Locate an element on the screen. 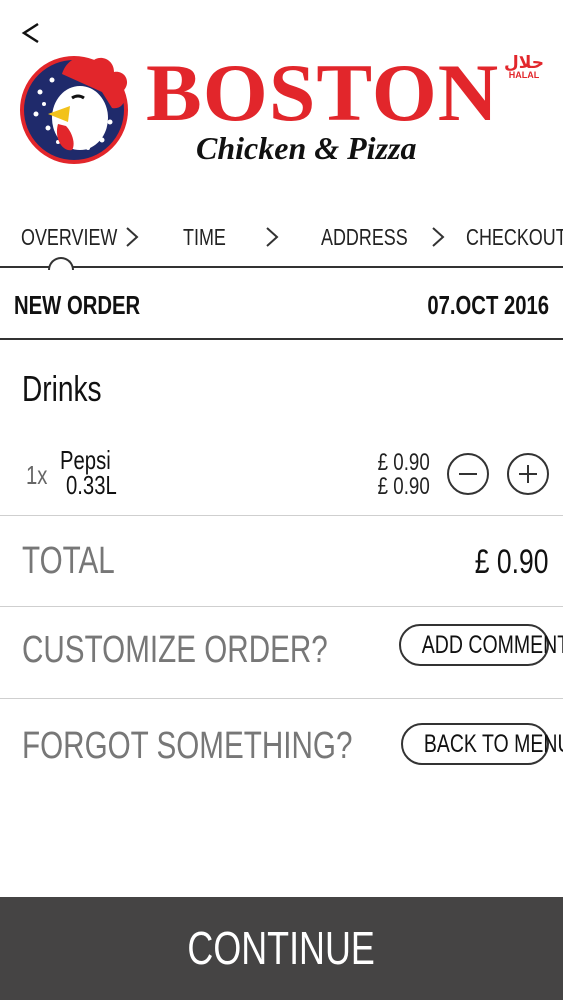 The image size is (563, 1000). continue-button: CONTINUE is located at coordinates (281, 948).